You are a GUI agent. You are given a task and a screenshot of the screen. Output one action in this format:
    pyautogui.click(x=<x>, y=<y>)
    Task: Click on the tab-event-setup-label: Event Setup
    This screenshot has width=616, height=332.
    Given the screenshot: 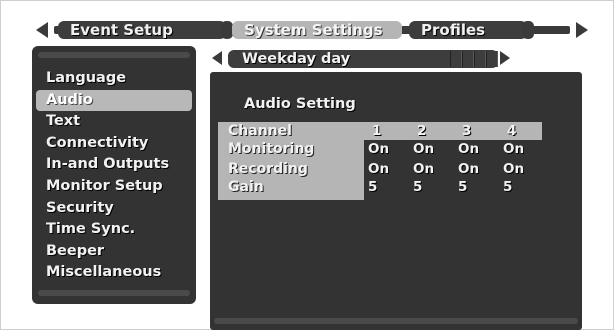 What is the action you would take?
    pyautogui.click(x=121, y=30)
    